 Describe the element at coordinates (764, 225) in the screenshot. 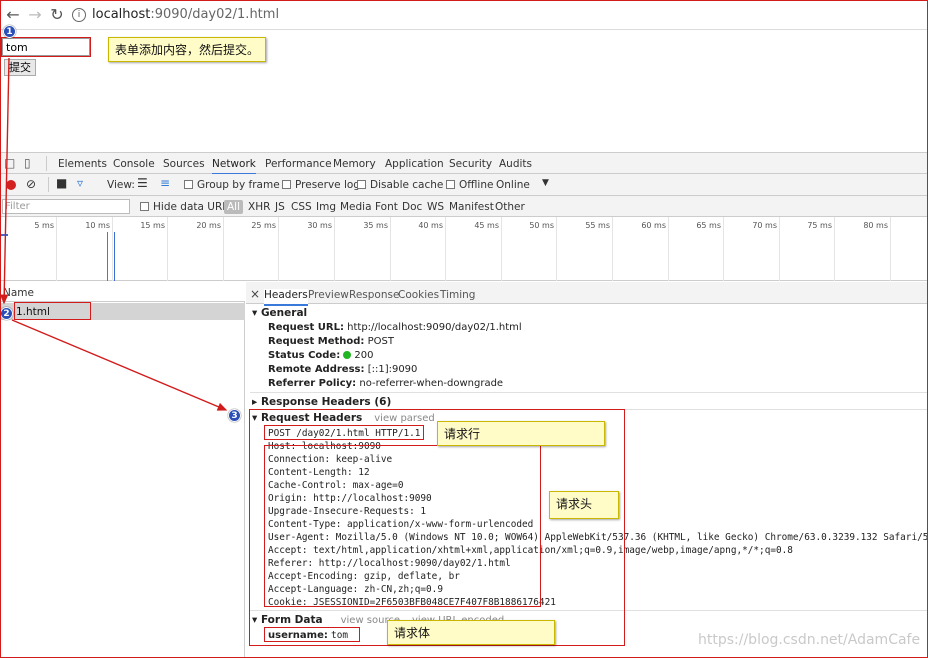

I see `timeline-tick-label: 70 ms` at that location.